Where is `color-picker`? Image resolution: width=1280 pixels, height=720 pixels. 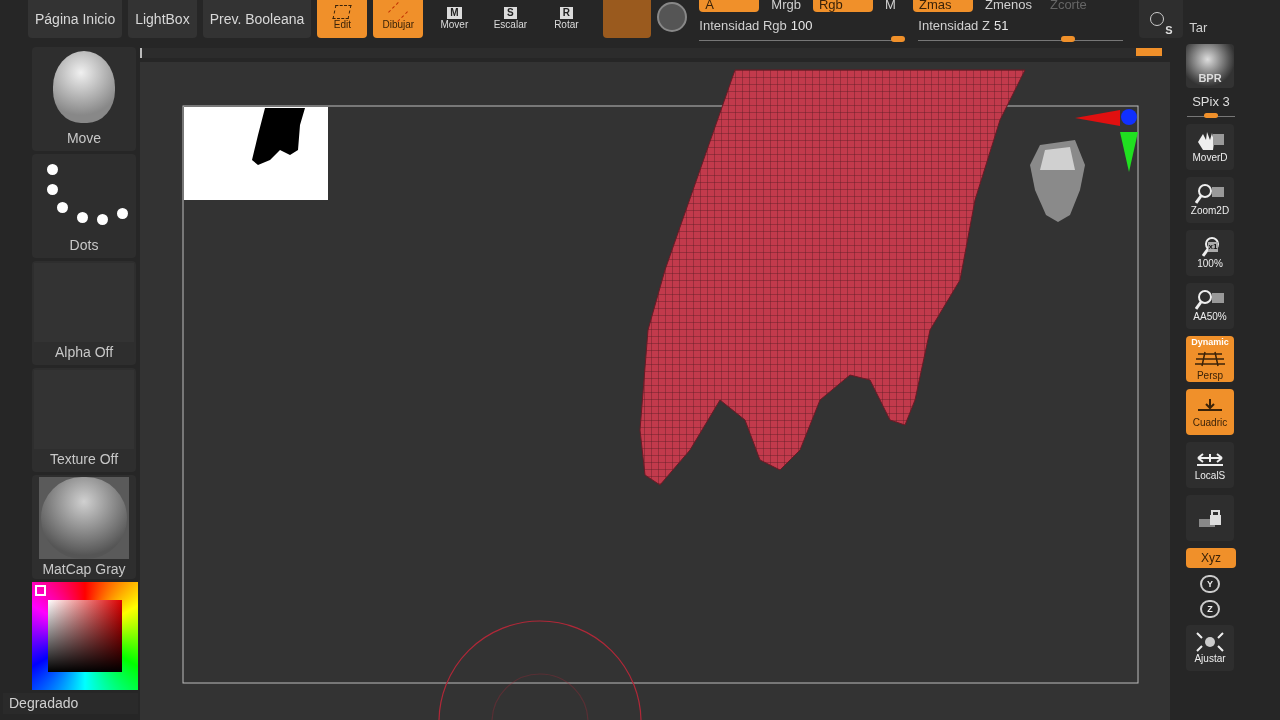 color-picker is located at coordinates (85, 636).